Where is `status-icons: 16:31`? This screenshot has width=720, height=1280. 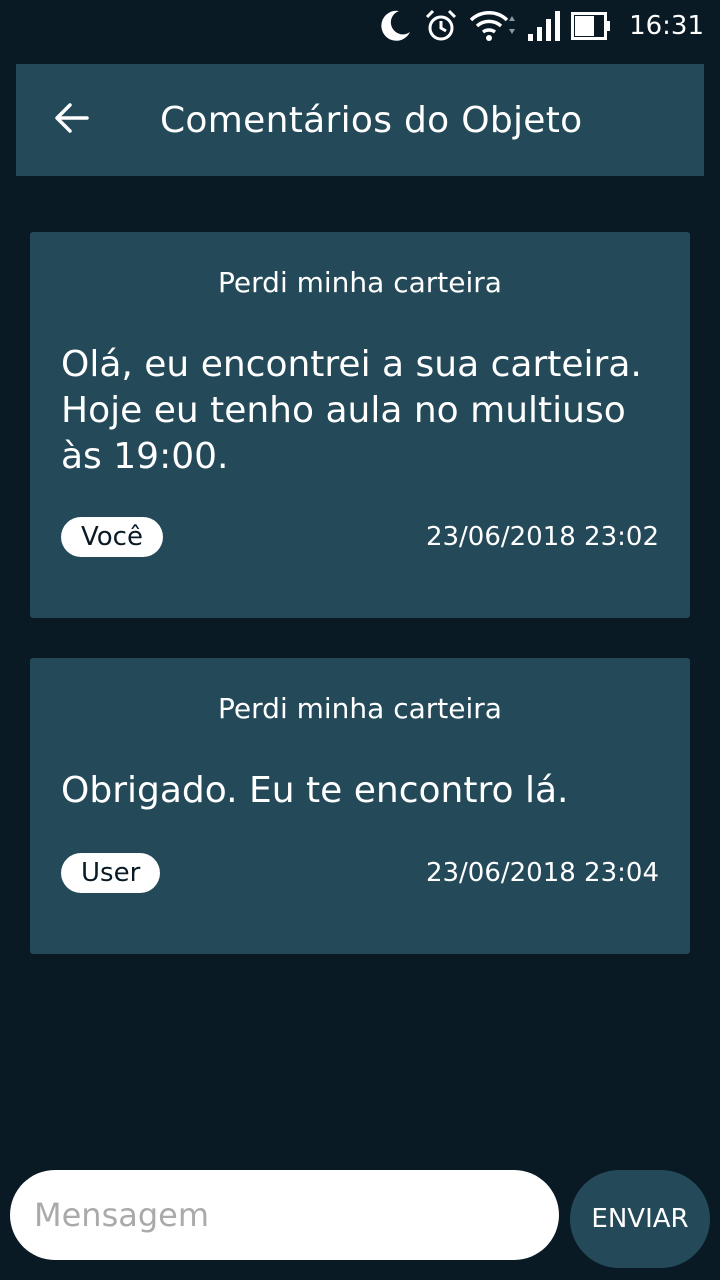
status-icons: 16:31 is located at coordinates (540, 26).